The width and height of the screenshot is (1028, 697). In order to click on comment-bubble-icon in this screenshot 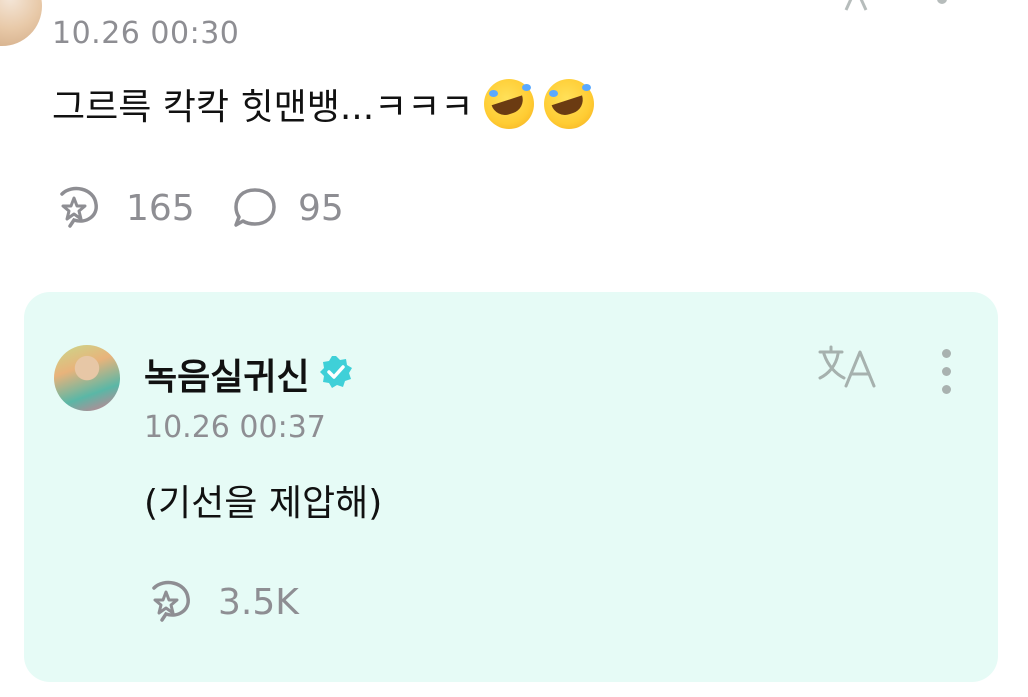, I will do `click(255, 207)`.